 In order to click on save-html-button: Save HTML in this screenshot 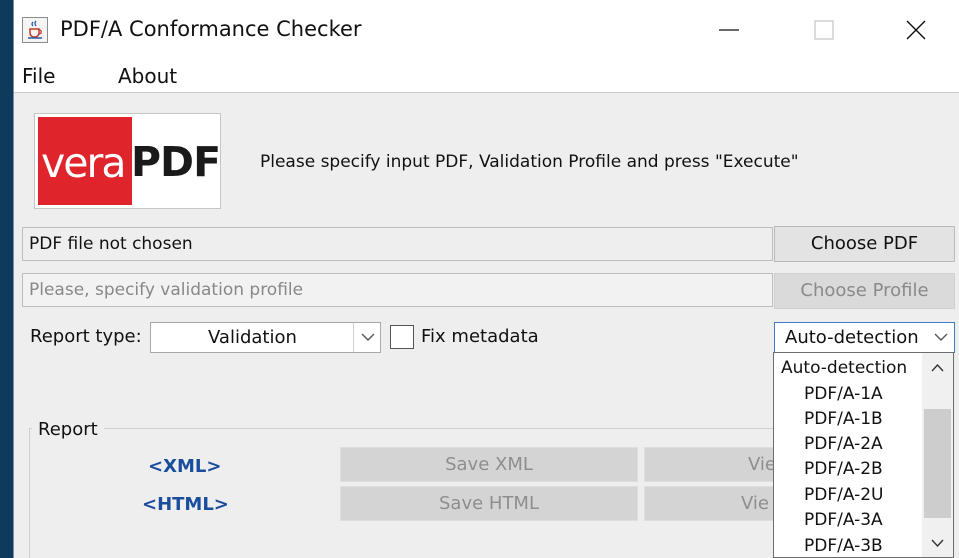, I will do `click(489, 503)`.